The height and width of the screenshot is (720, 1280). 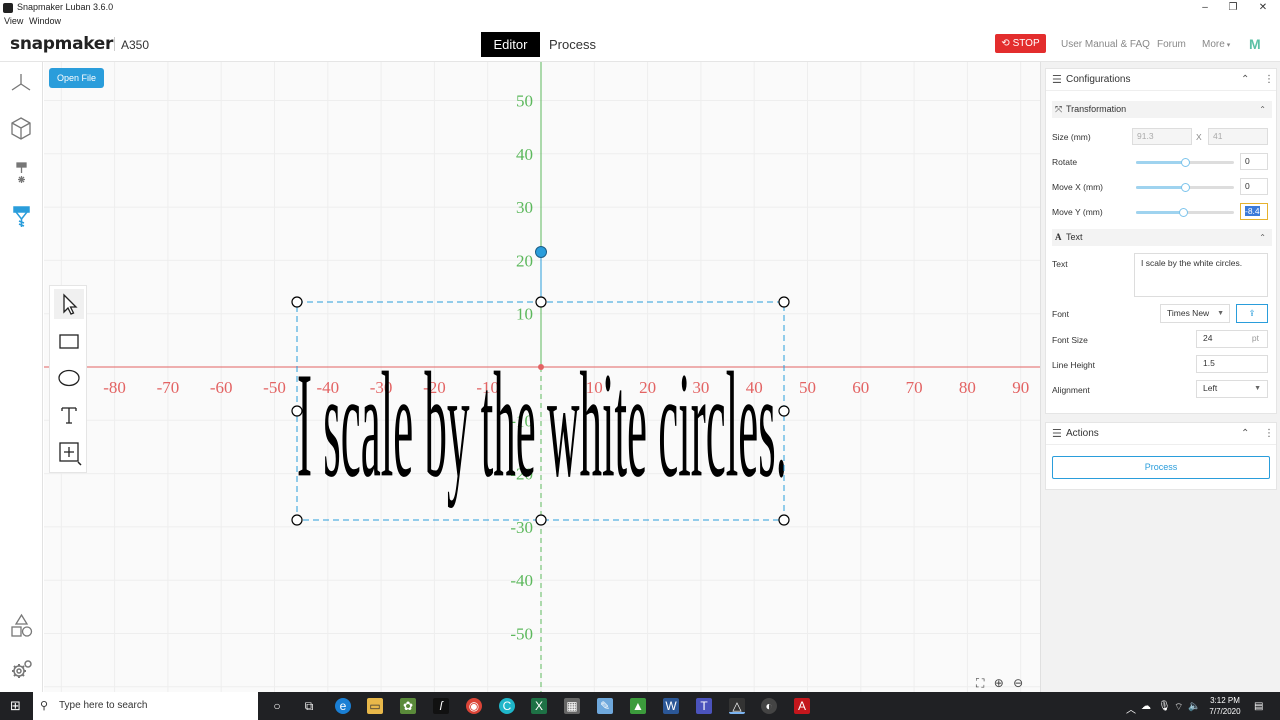 I want to click on brand-m-icon: M, so click(x=1255, y=44).